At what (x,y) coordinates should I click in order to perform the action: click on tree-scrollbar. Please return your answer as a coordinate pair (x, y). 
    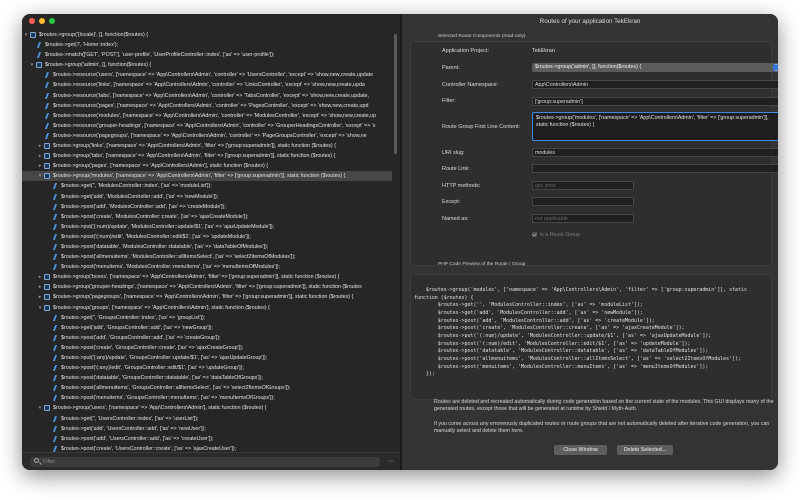
    Looking at the image, I should click on (395, 244).